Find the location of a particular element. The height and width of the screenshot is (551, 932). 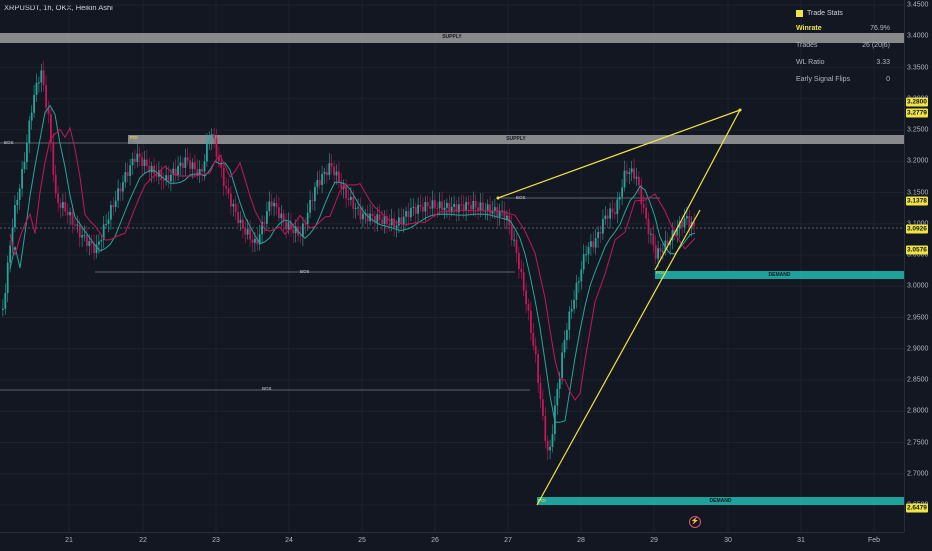

poi-label: POI is located at coordinates (134, 137).